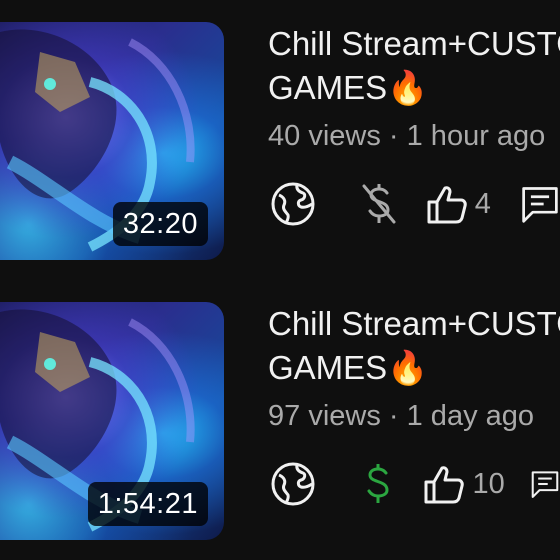  I want to click on video-actions: 10, so click(415, 484).